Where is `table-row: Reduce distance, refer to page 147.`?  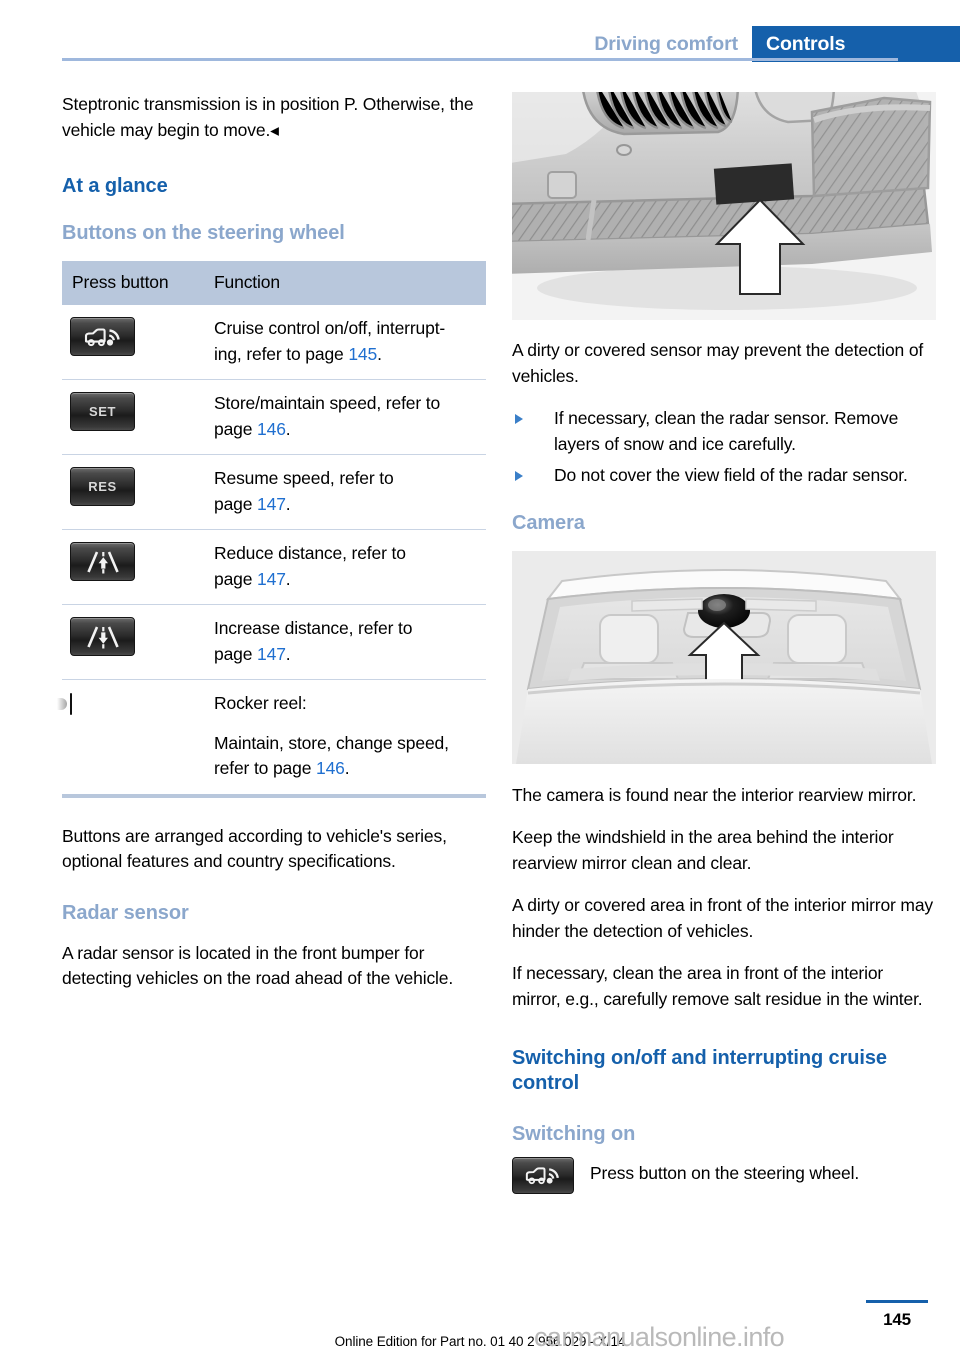 table-row: Reduce distance, refer to page 147. is located at coordinates (274, 567).